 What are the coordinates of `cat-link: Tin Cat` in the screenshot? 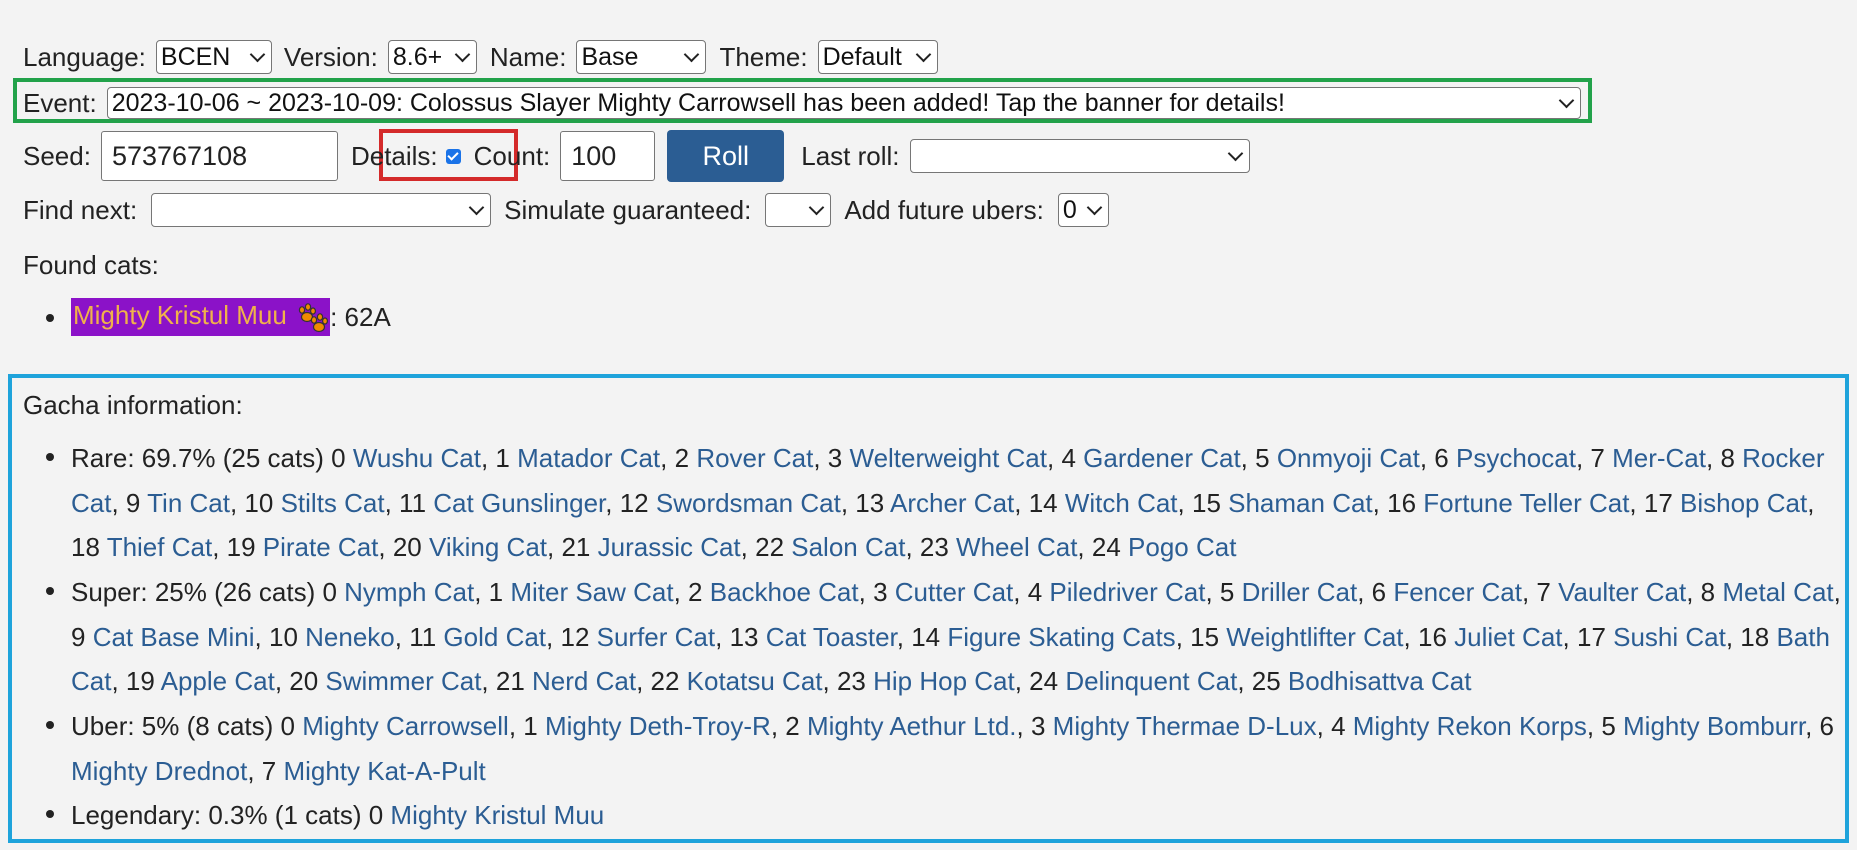 It's located at (188, 503).